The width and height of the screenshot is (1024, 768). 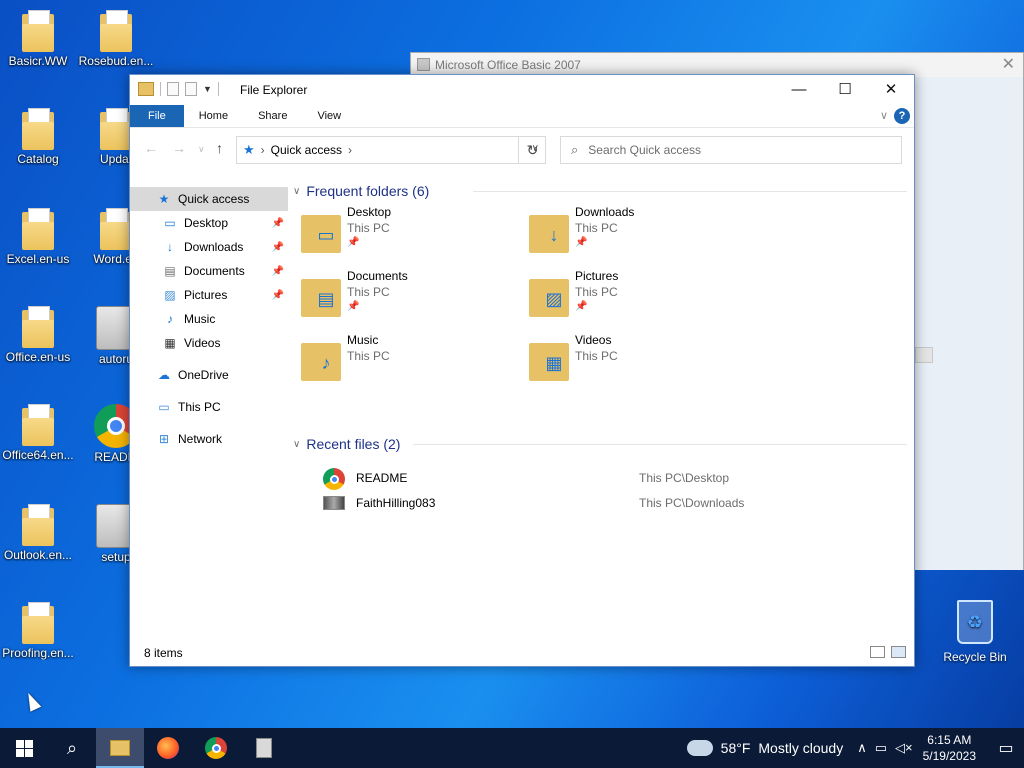 I want to click on search-icon: ⌕, so click(x=72, y=747).